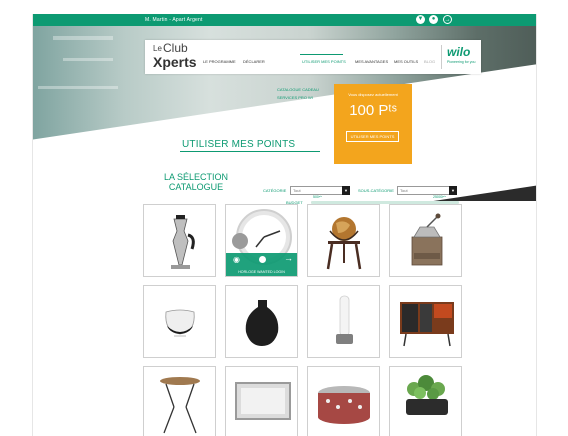  Describe the element at coordinates (459, 52) in the screenshot. I see `wilo-brand: wilo` at that location.